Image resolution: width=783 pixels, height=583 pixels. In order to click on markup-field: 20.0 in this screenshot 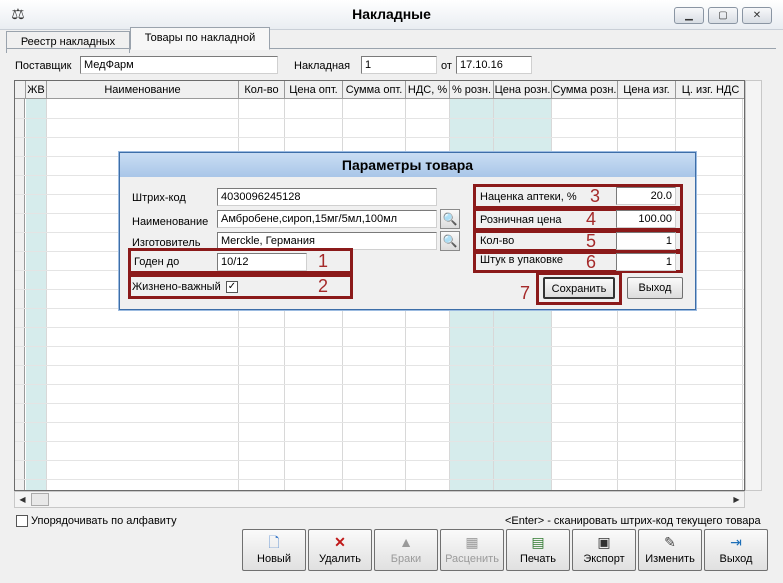, I will do `click(646, 196)`.